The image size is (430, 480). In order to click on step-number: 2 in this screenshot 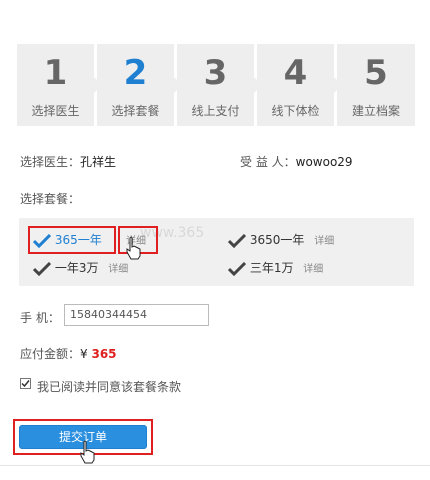, I will do `click(135, 73)`.